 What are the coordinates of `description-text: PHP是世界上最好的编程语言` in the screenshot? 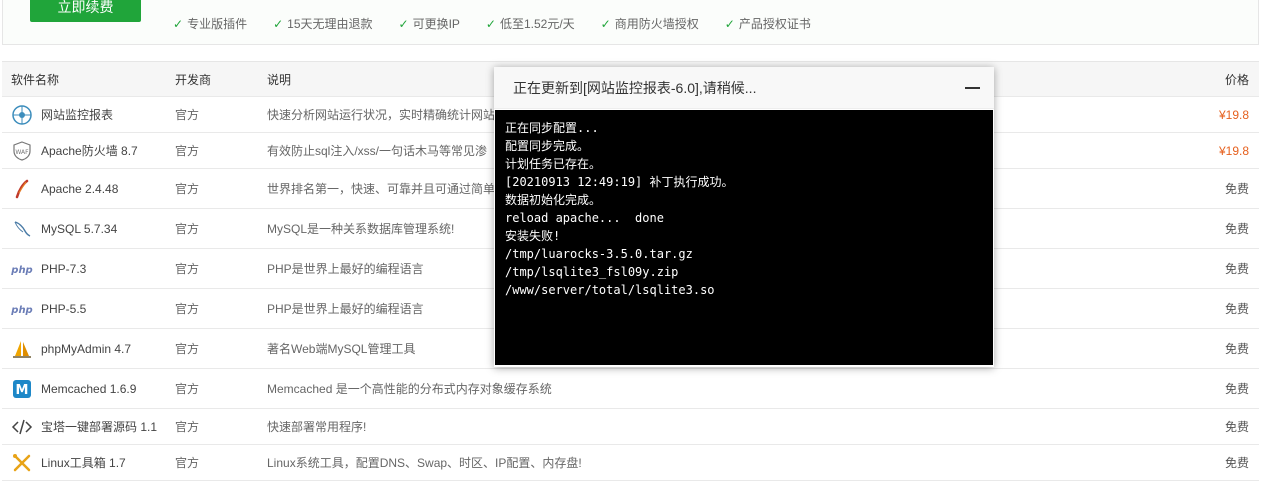 It's located at (345, 309).